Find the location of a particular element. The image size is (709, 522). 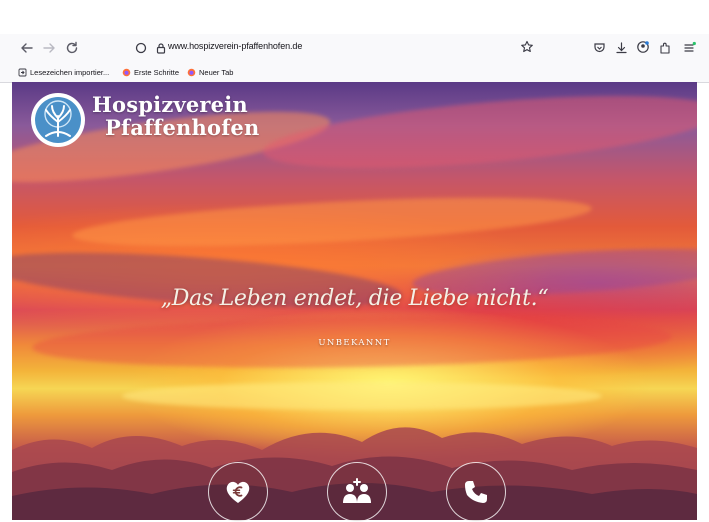

phone-icon is located at coordinates (476, 492).